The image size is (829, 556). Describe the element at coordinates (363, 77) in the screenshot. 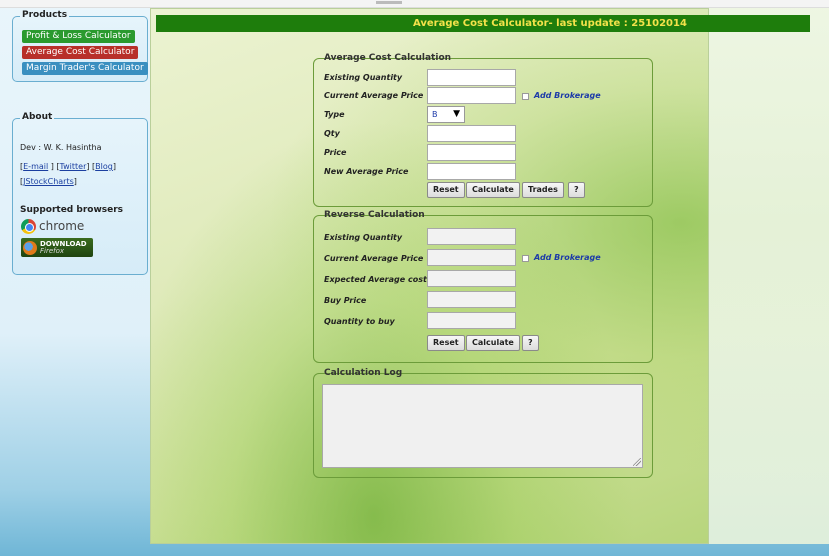

I see `existing-quantity-label: Existing Quantity` at that location.